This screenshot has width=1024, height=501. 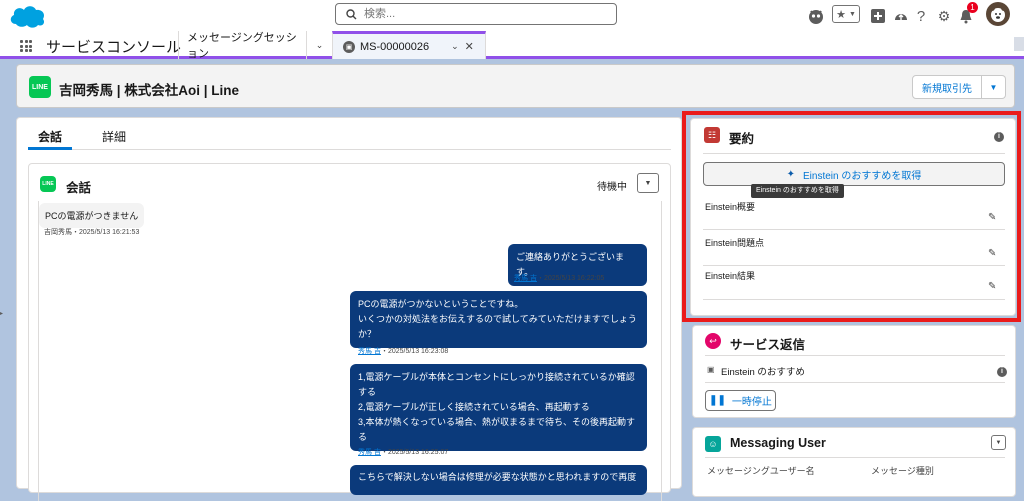 I want to click on printer-icon: ▣, so click(x=711, y=369).